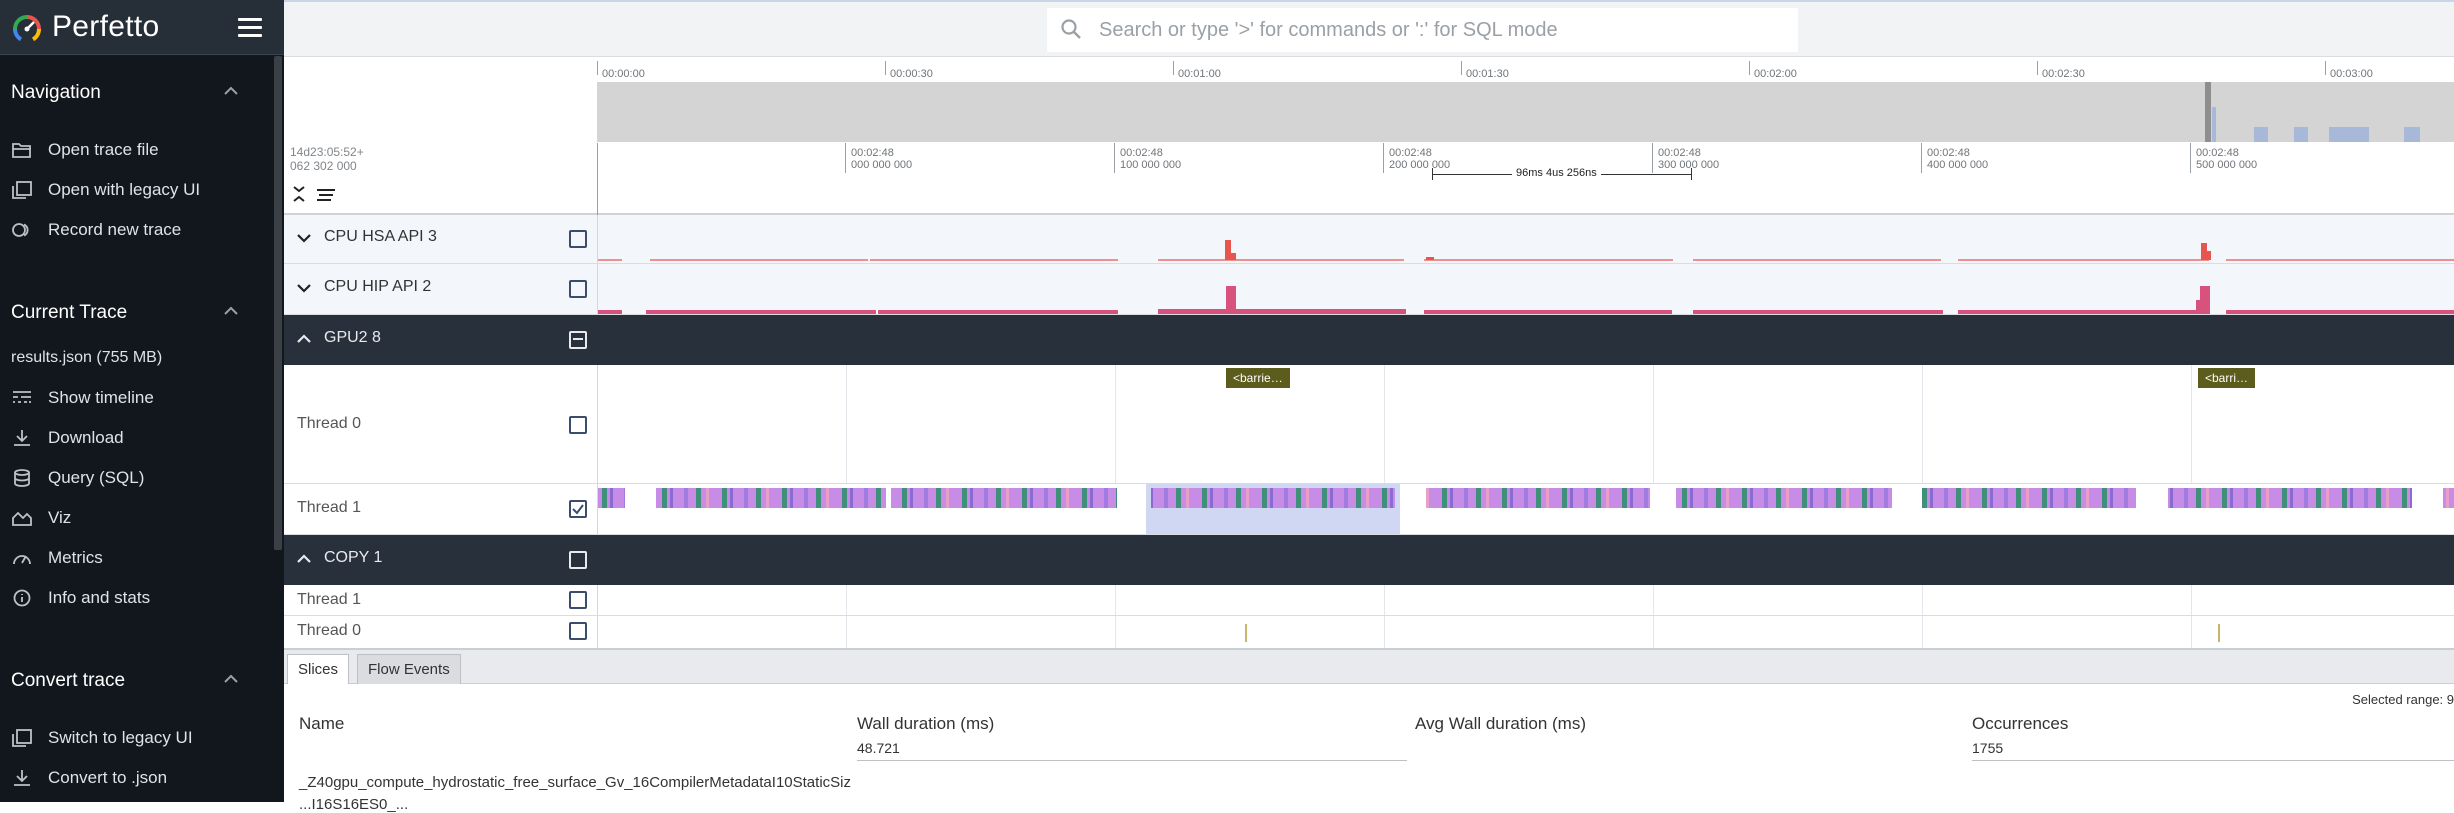 The image size is (2454, 813). What do you see at coordinates (1369, 560) in the screenshot?
I see `track-group-copy-1: COPY 1` at bounding box center [1369, 560].